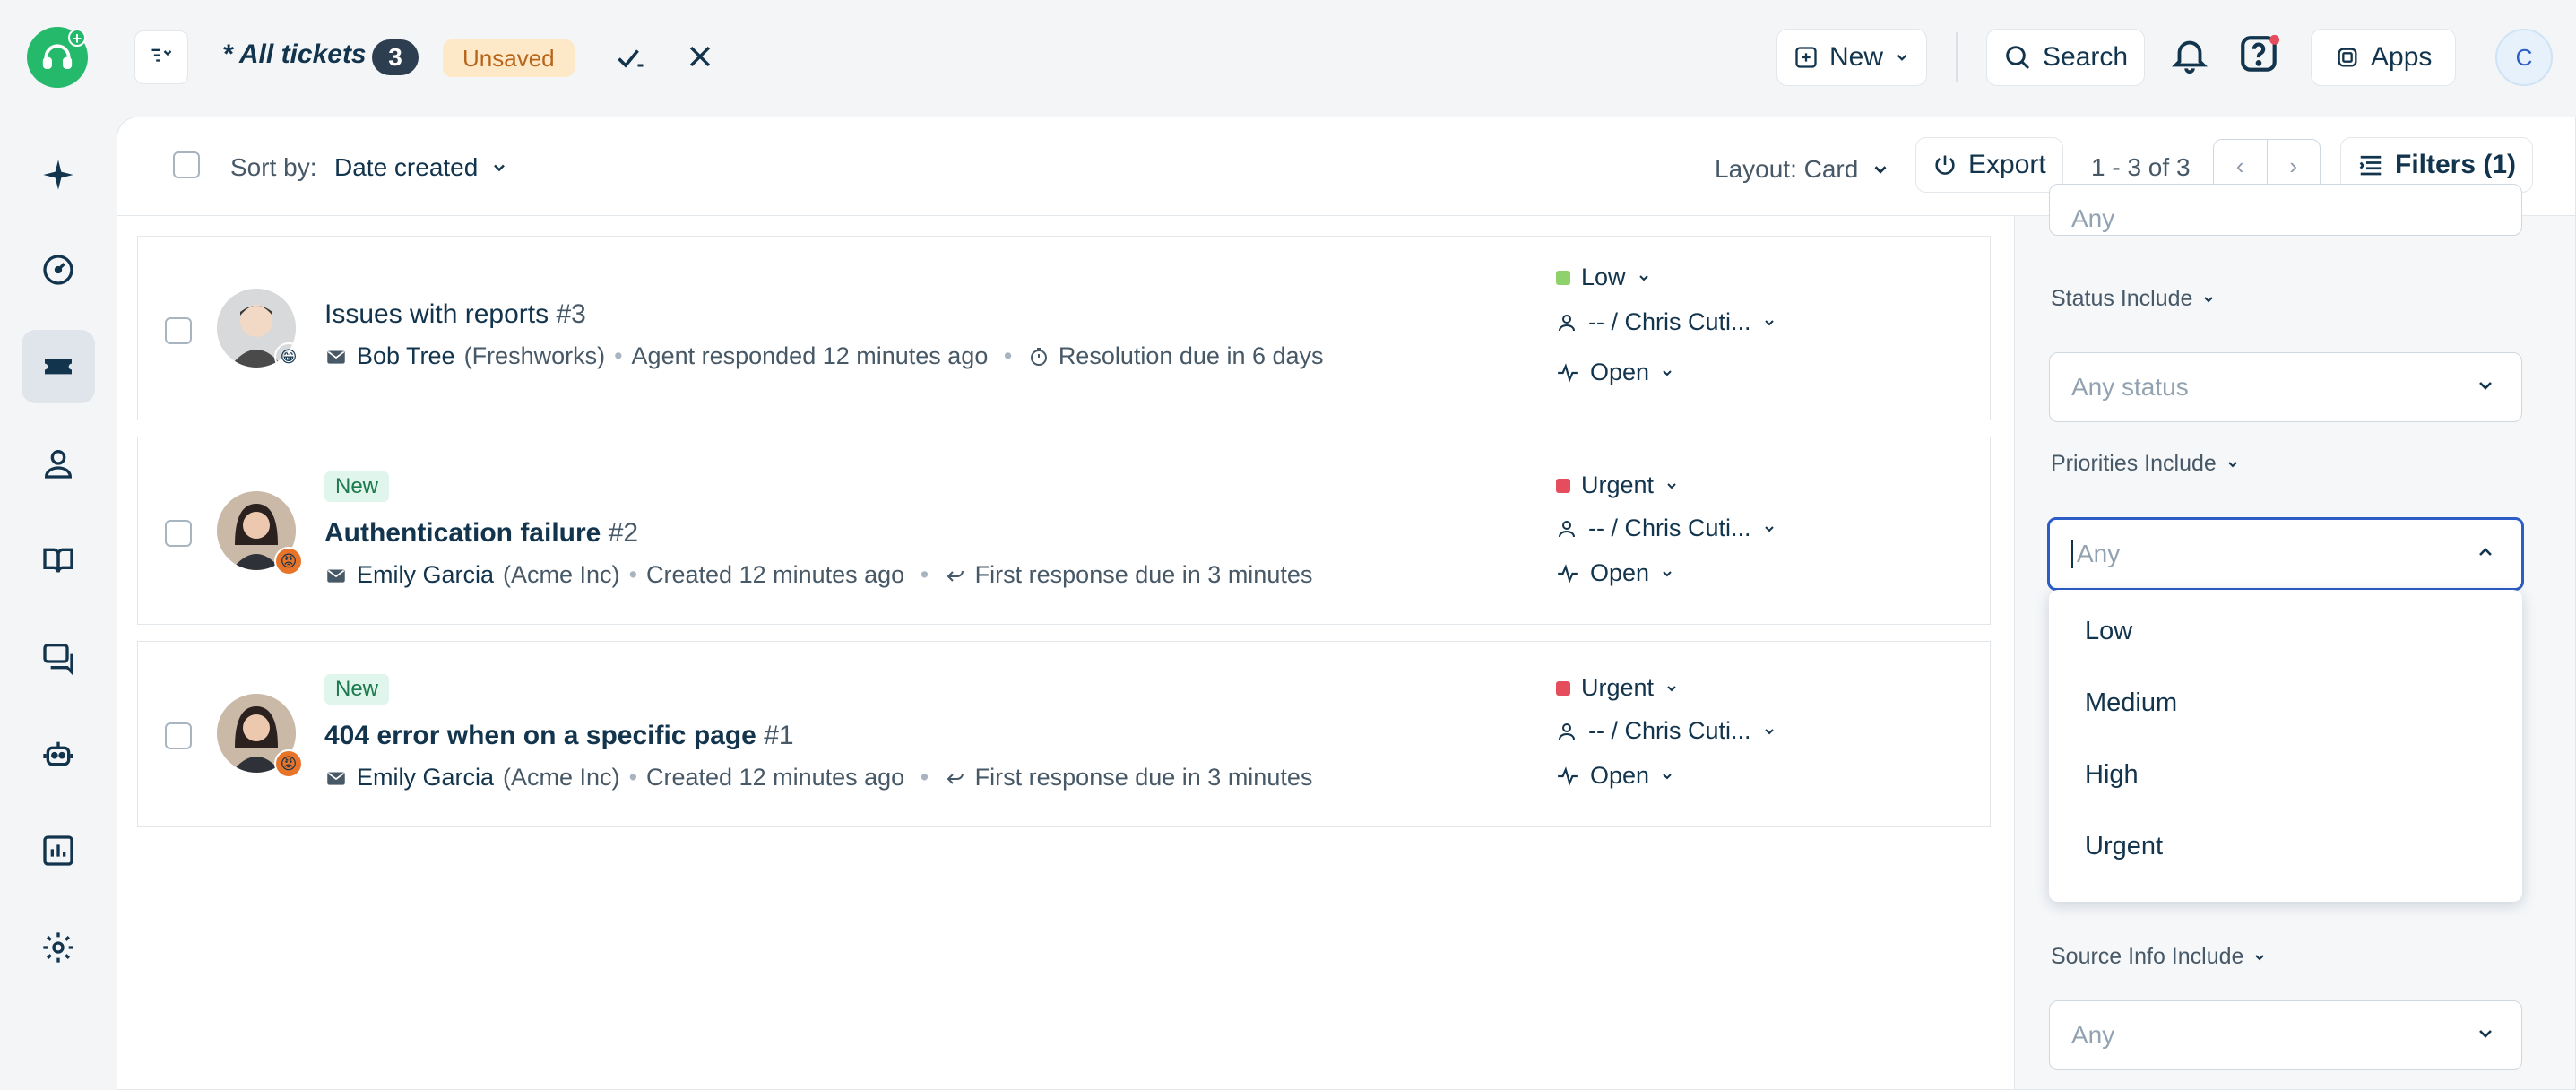  I want to click on nav-dashboard, so click(58, 270).